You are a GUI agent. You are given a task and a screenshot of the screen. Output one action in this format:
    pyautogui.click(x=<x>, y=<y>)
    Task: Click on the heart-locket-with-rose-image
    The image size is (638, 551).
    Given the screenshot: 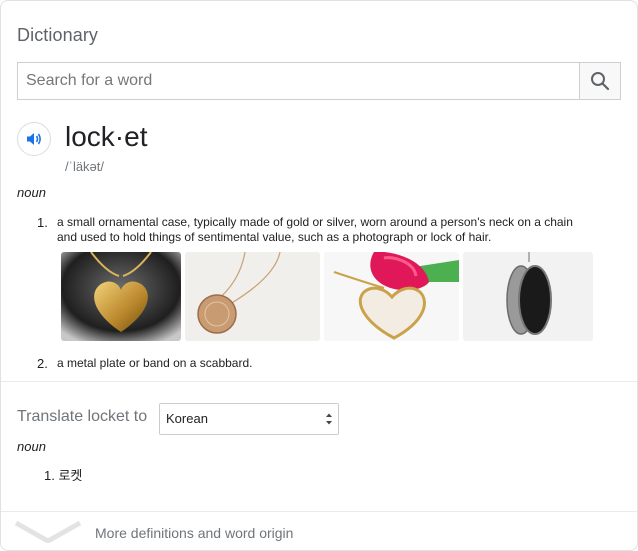 What is the action you would take?
    pyautogui.click(x=391, y=296)
    